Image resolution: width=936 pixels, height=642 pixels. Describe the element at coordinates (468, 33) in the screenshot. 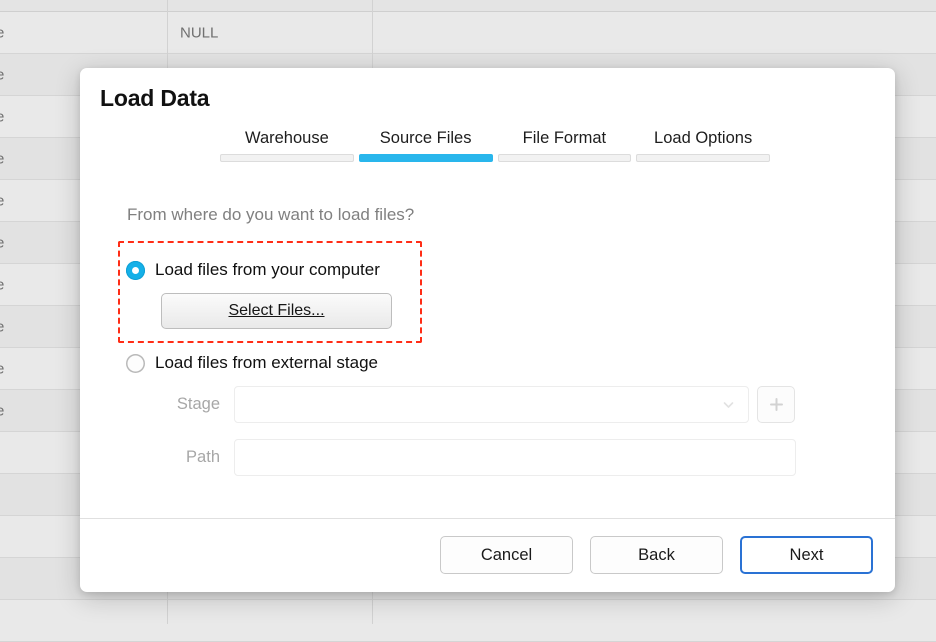

I see `table-row: e NULL` at that location.